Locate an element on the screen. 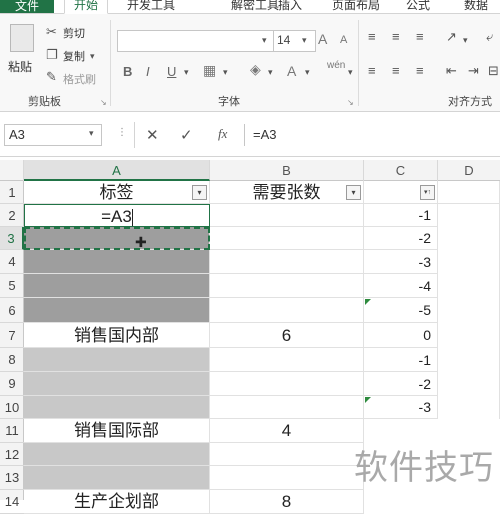 Image resolution: width=500 pixels, height=514 pixels. row-header: 7 is located at coordinates (12, 335).